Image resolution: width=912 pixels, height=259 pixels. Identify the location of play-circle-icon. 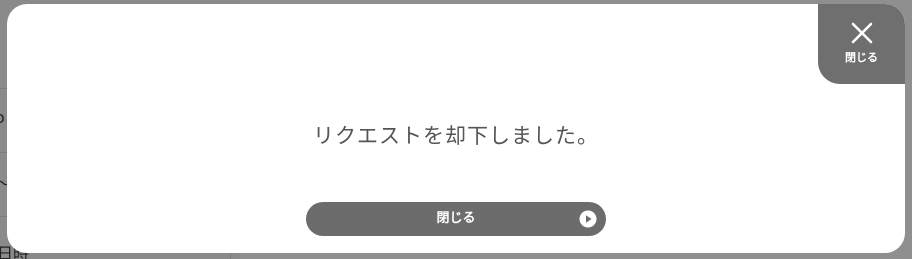
(588, 219).